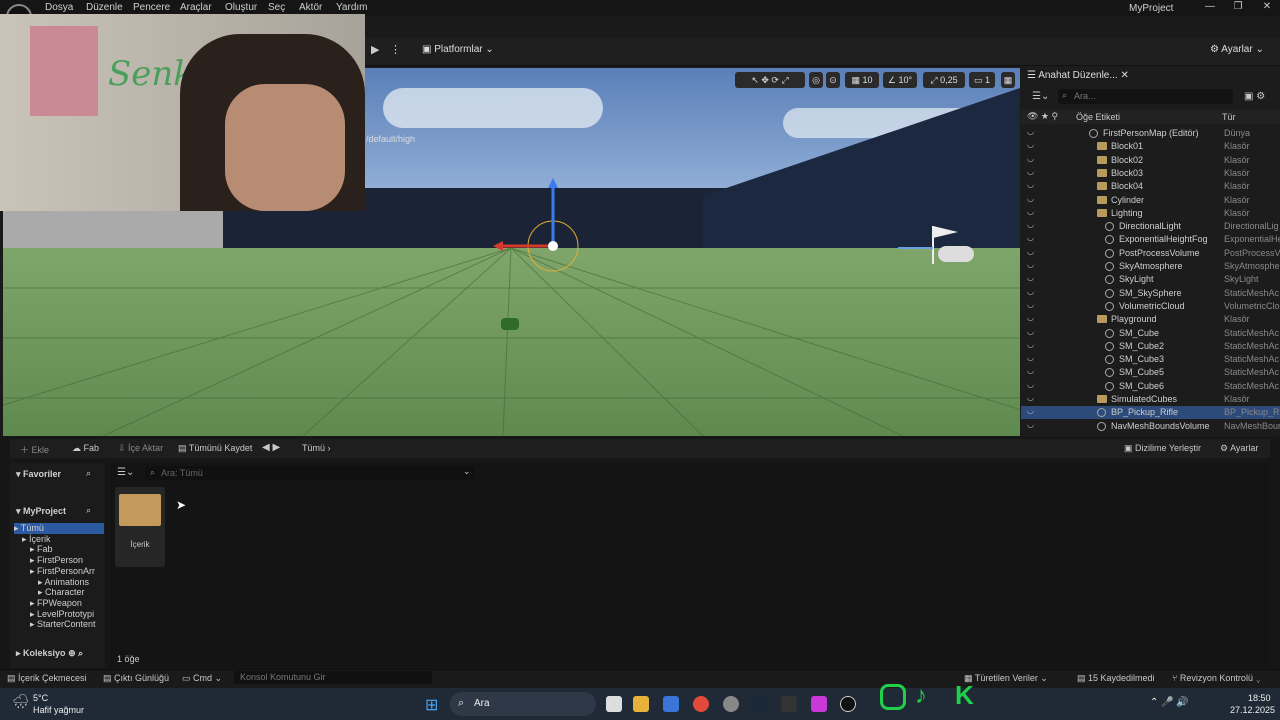 This screenshot has width=1280, height=720. I want to click on settings-button: ⚙ Ayarlar ⌄, so click(1237, 49).